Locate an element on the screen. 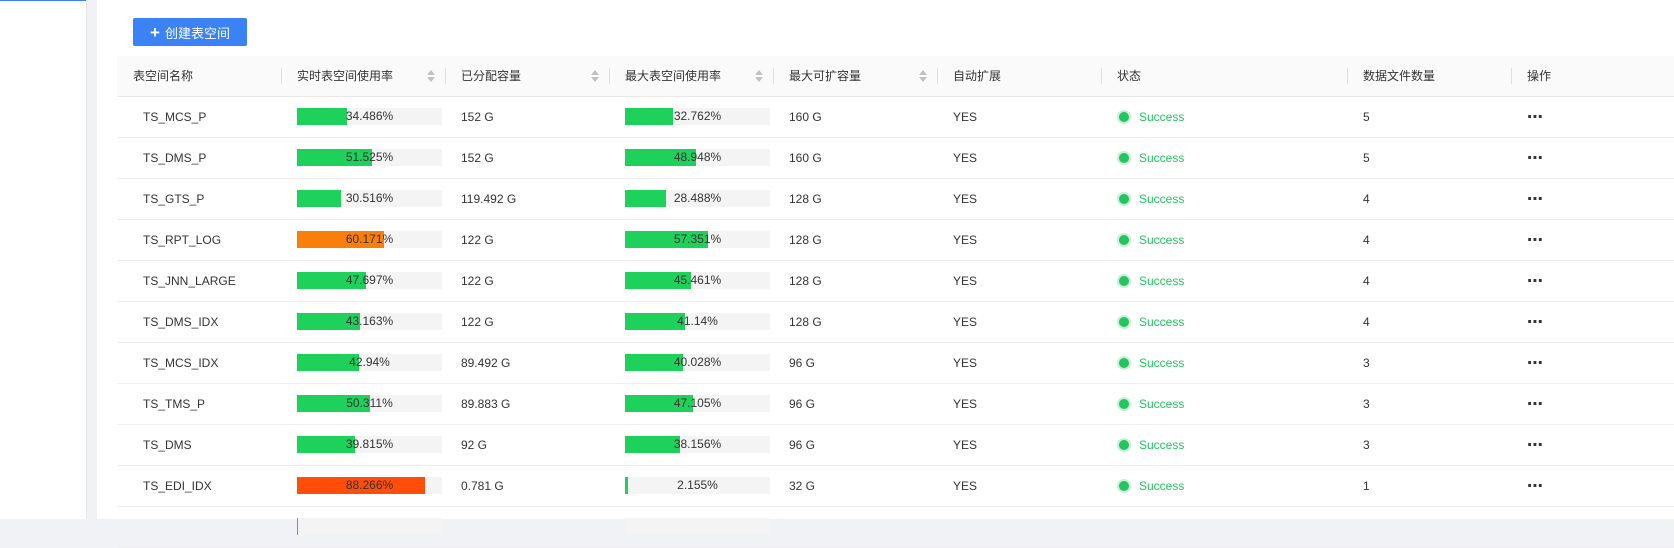 This screenshot has height=548, width=1674. column-header-realtime-usage: 实时表空间使用率 is located at coordinates (363, 76).